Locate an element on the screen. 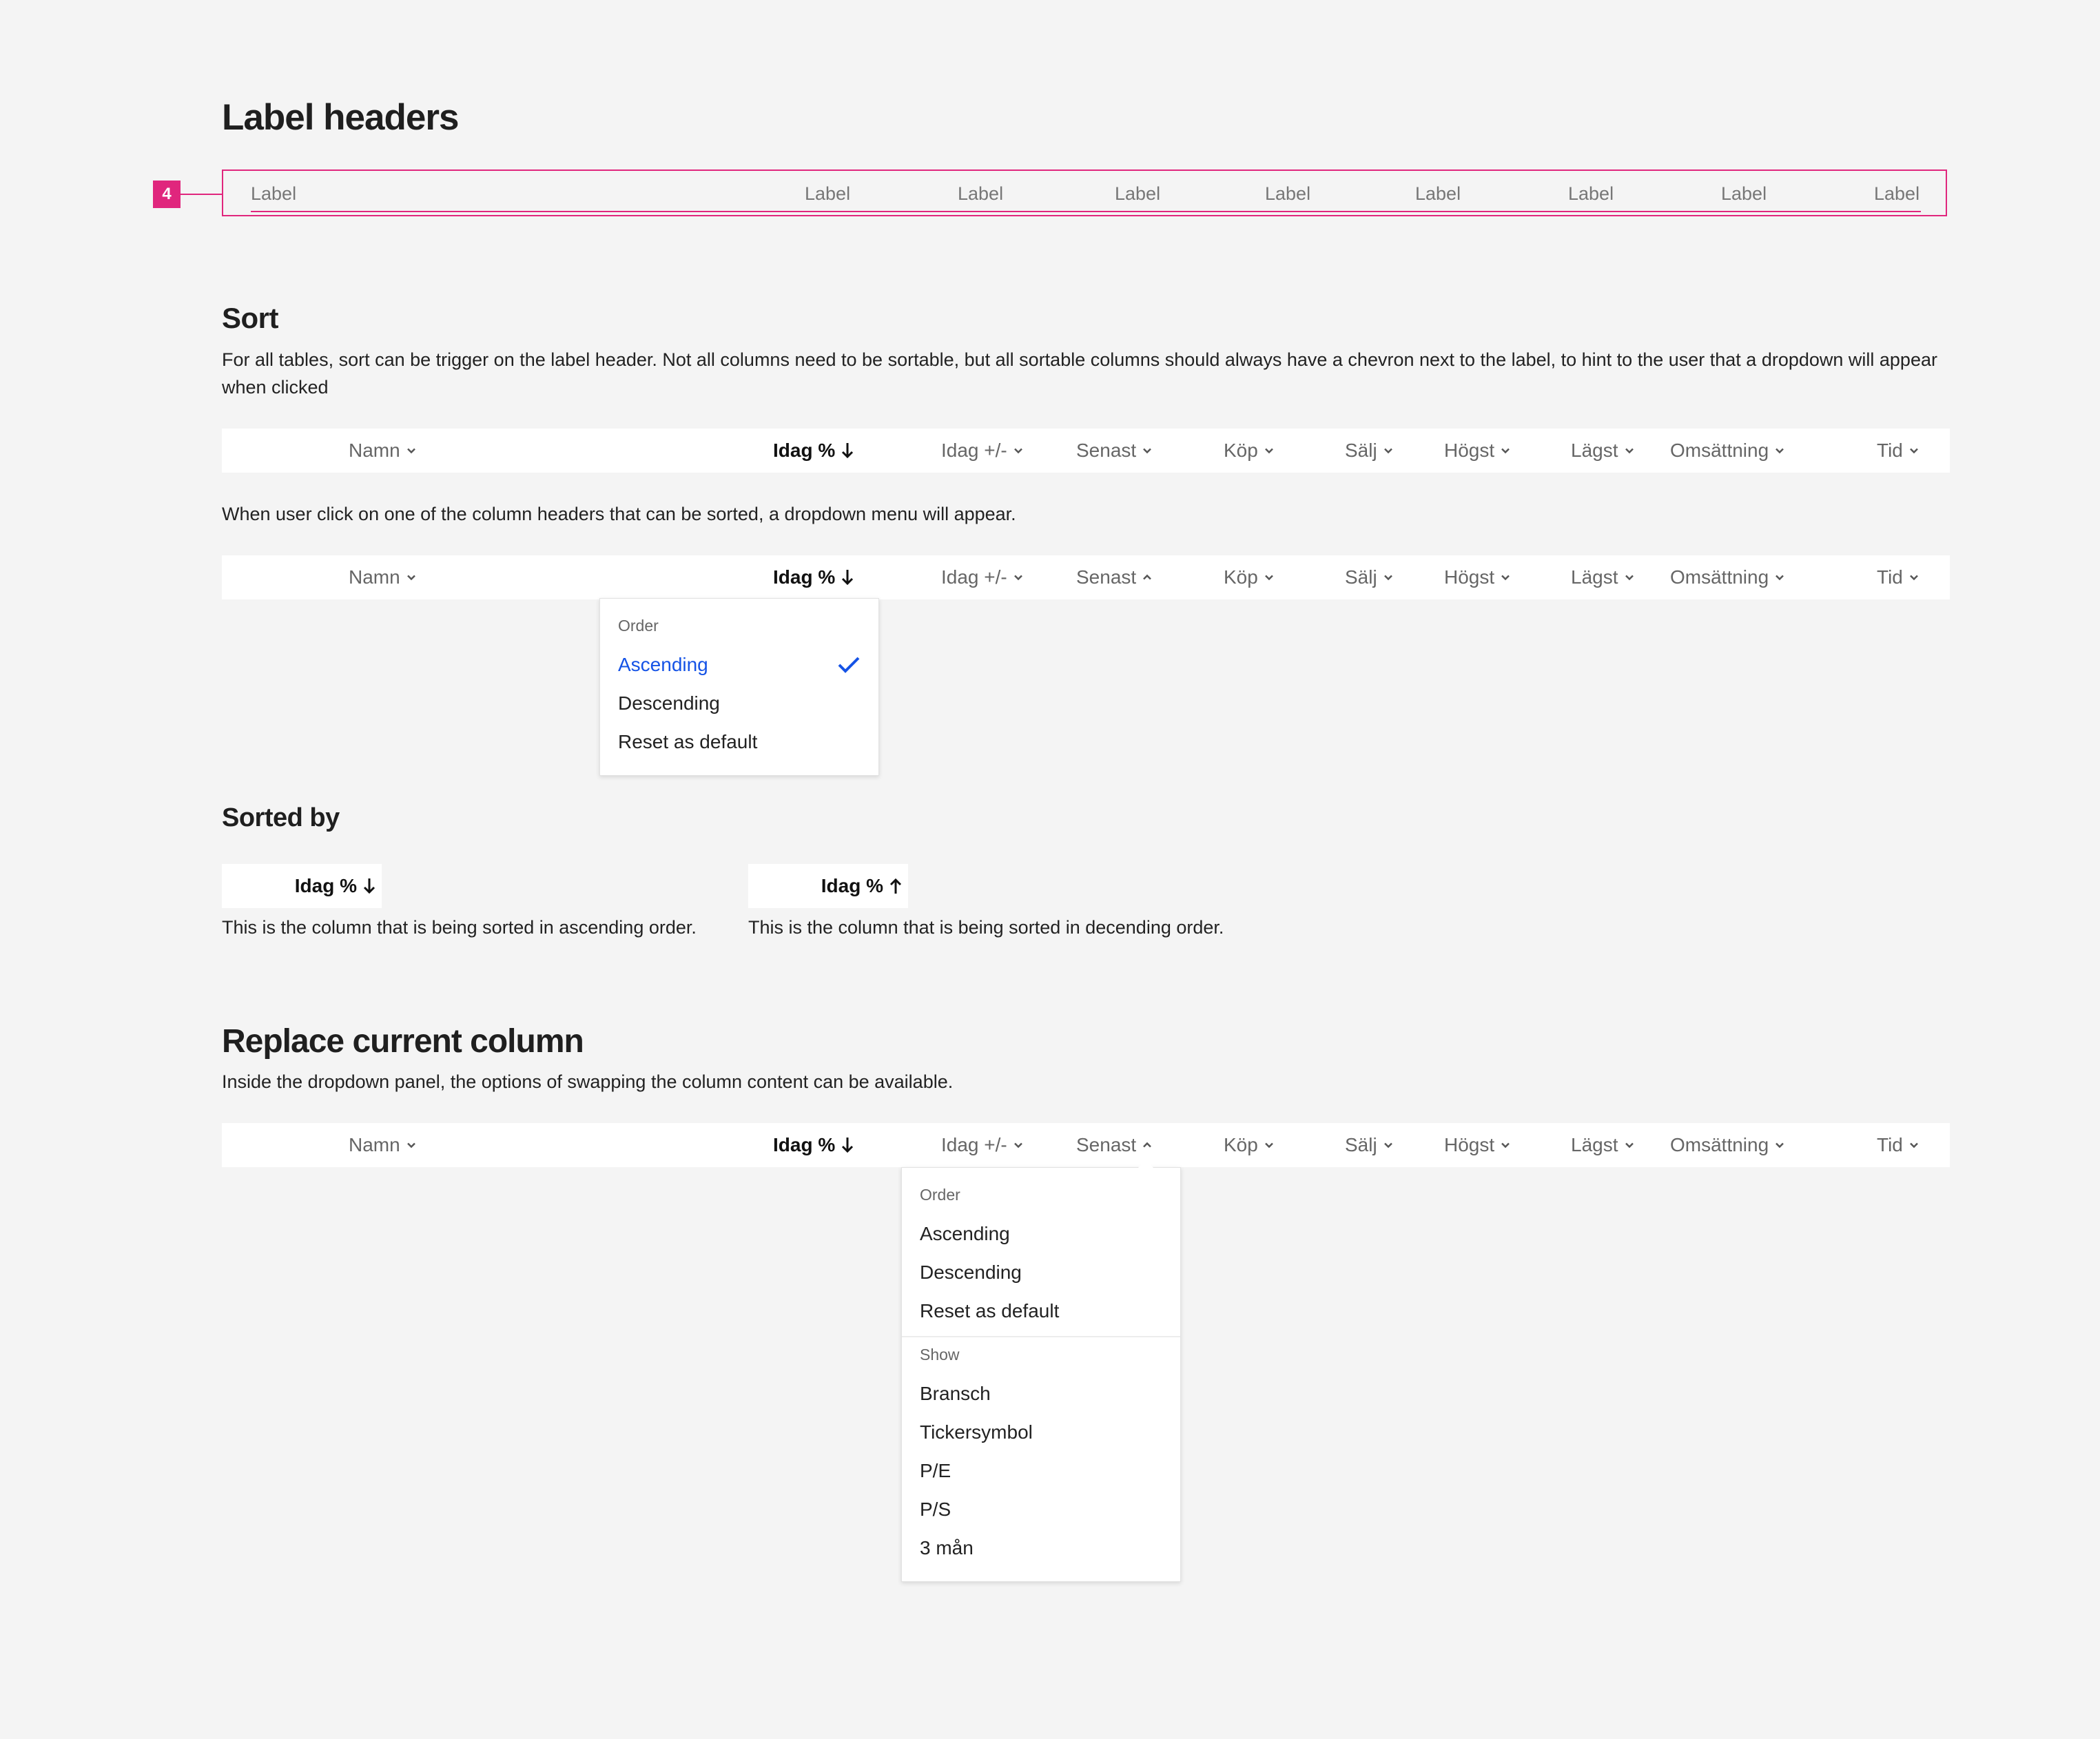 The width and height of the screenshot is (2100, 1739). column-label: Tid is located at coordinates (1890, 450).